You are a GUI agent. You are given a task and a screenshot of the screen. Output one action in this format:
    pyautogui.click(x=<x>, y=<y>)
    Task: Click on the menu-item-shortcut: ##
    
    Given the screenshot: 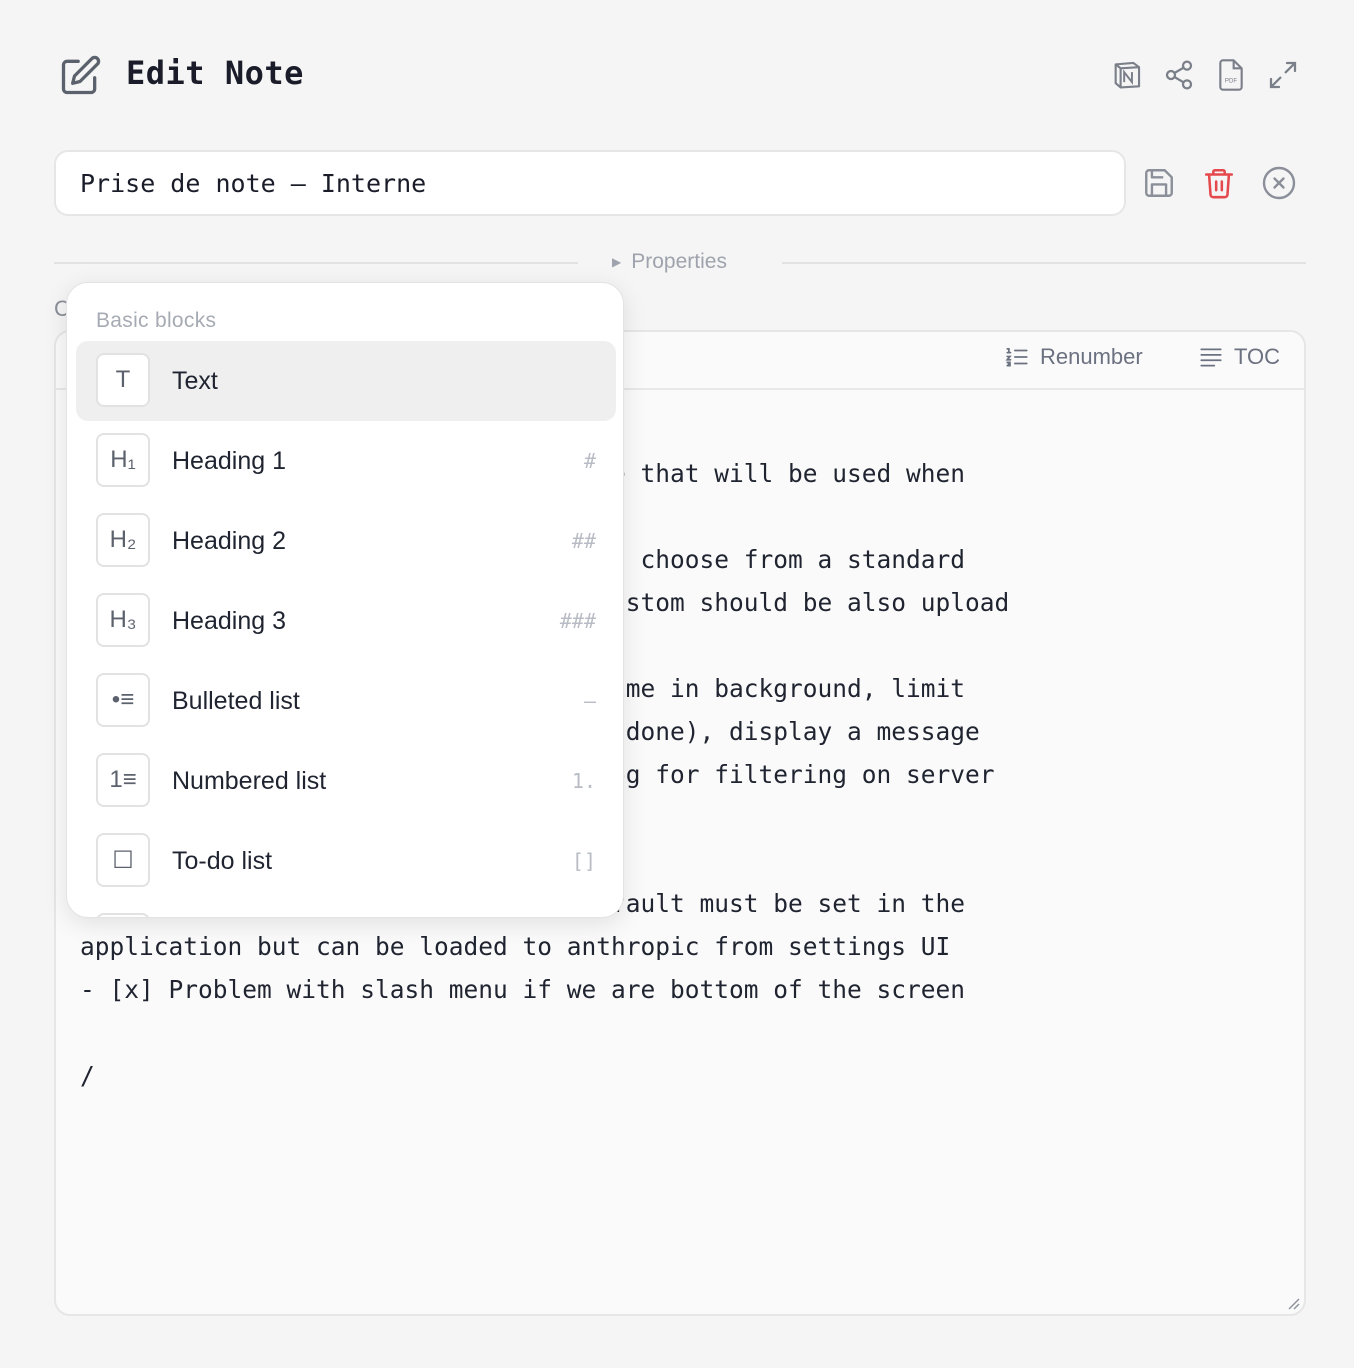 What is the action you would take?
    pyautogui.click(x=583, y=541)
    